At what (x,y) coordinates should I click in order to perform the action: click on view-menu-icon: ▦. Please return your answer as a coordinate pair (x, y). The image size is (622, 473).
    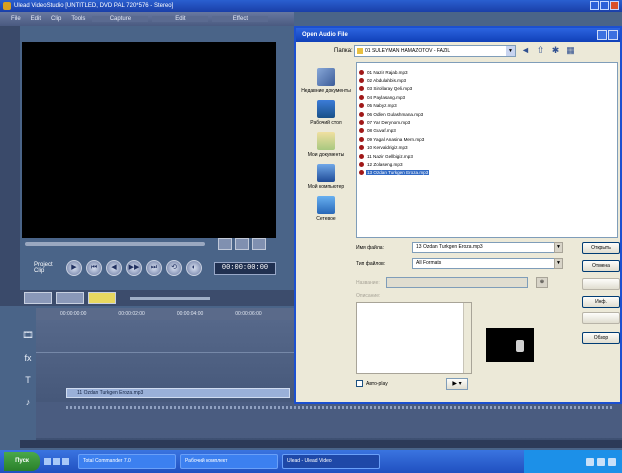
    Looking at the image, I should click on (570, 50).